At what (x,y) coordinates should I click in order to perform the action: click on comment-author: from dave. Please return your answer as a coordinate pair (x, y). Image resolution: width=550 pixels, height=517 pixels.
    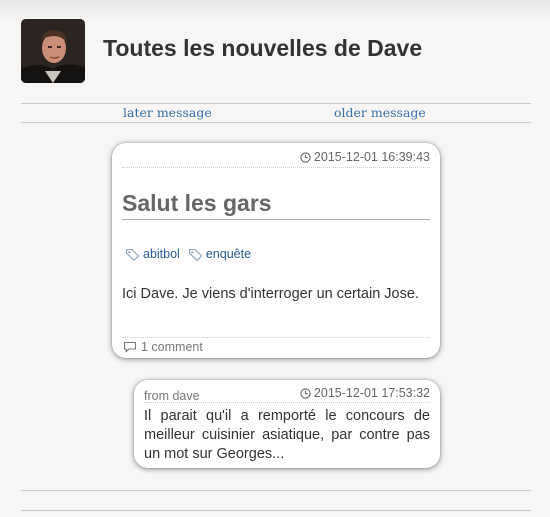
    Looking at the image, I should click on (172, 396).